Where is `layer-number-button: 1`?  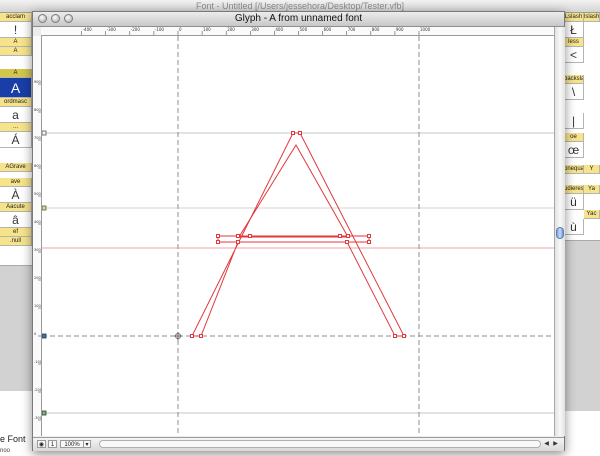 layer-number-button: 1 is located at coordinates (52, 444).